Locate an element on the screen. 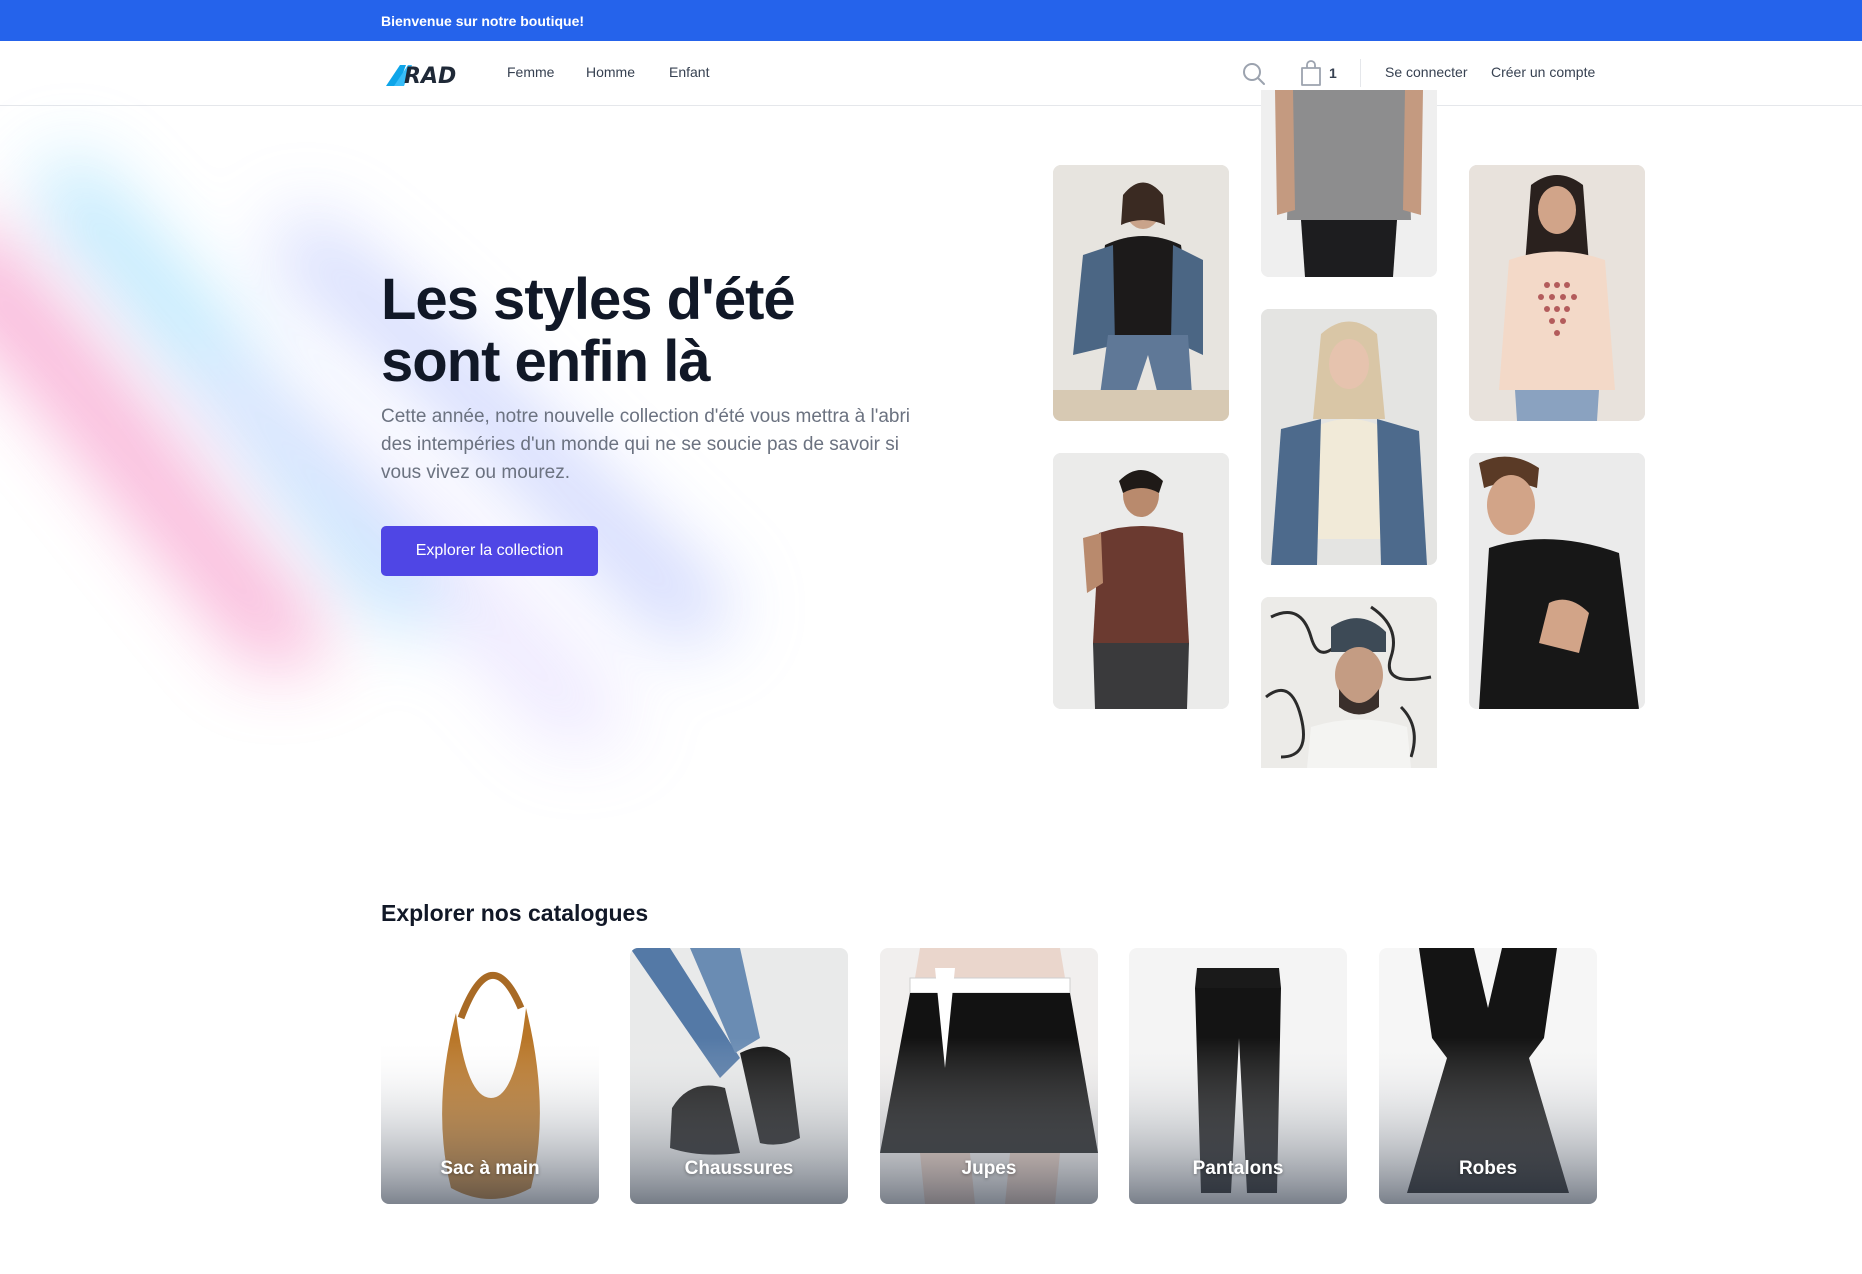 Image resolution: width=1862 pixels, height=1274 pixels. login-link: Se connecter is located at coordinates (1426, 72).